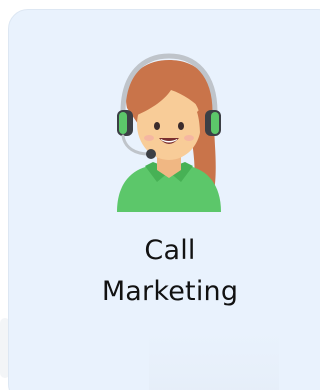  What do you see at coordinates (170, 291) in the screenshot?
I see `card-title-line-2: Marketing` at bounding box center [170, 291].